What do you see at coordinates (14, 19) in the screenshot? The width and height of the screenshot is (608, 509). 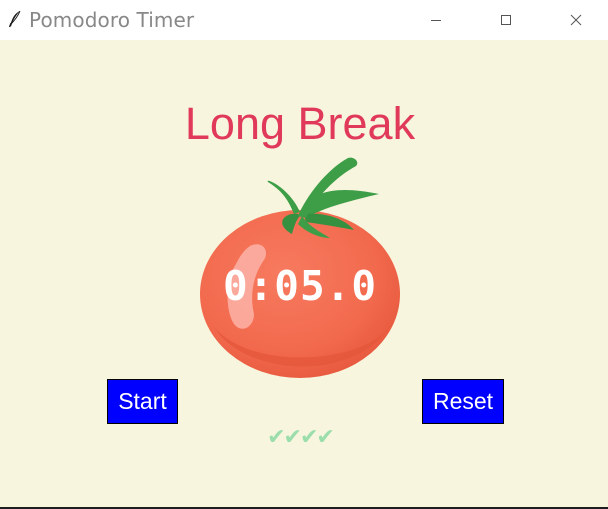 I see `feather-icon` at bounding box center [14, 19].